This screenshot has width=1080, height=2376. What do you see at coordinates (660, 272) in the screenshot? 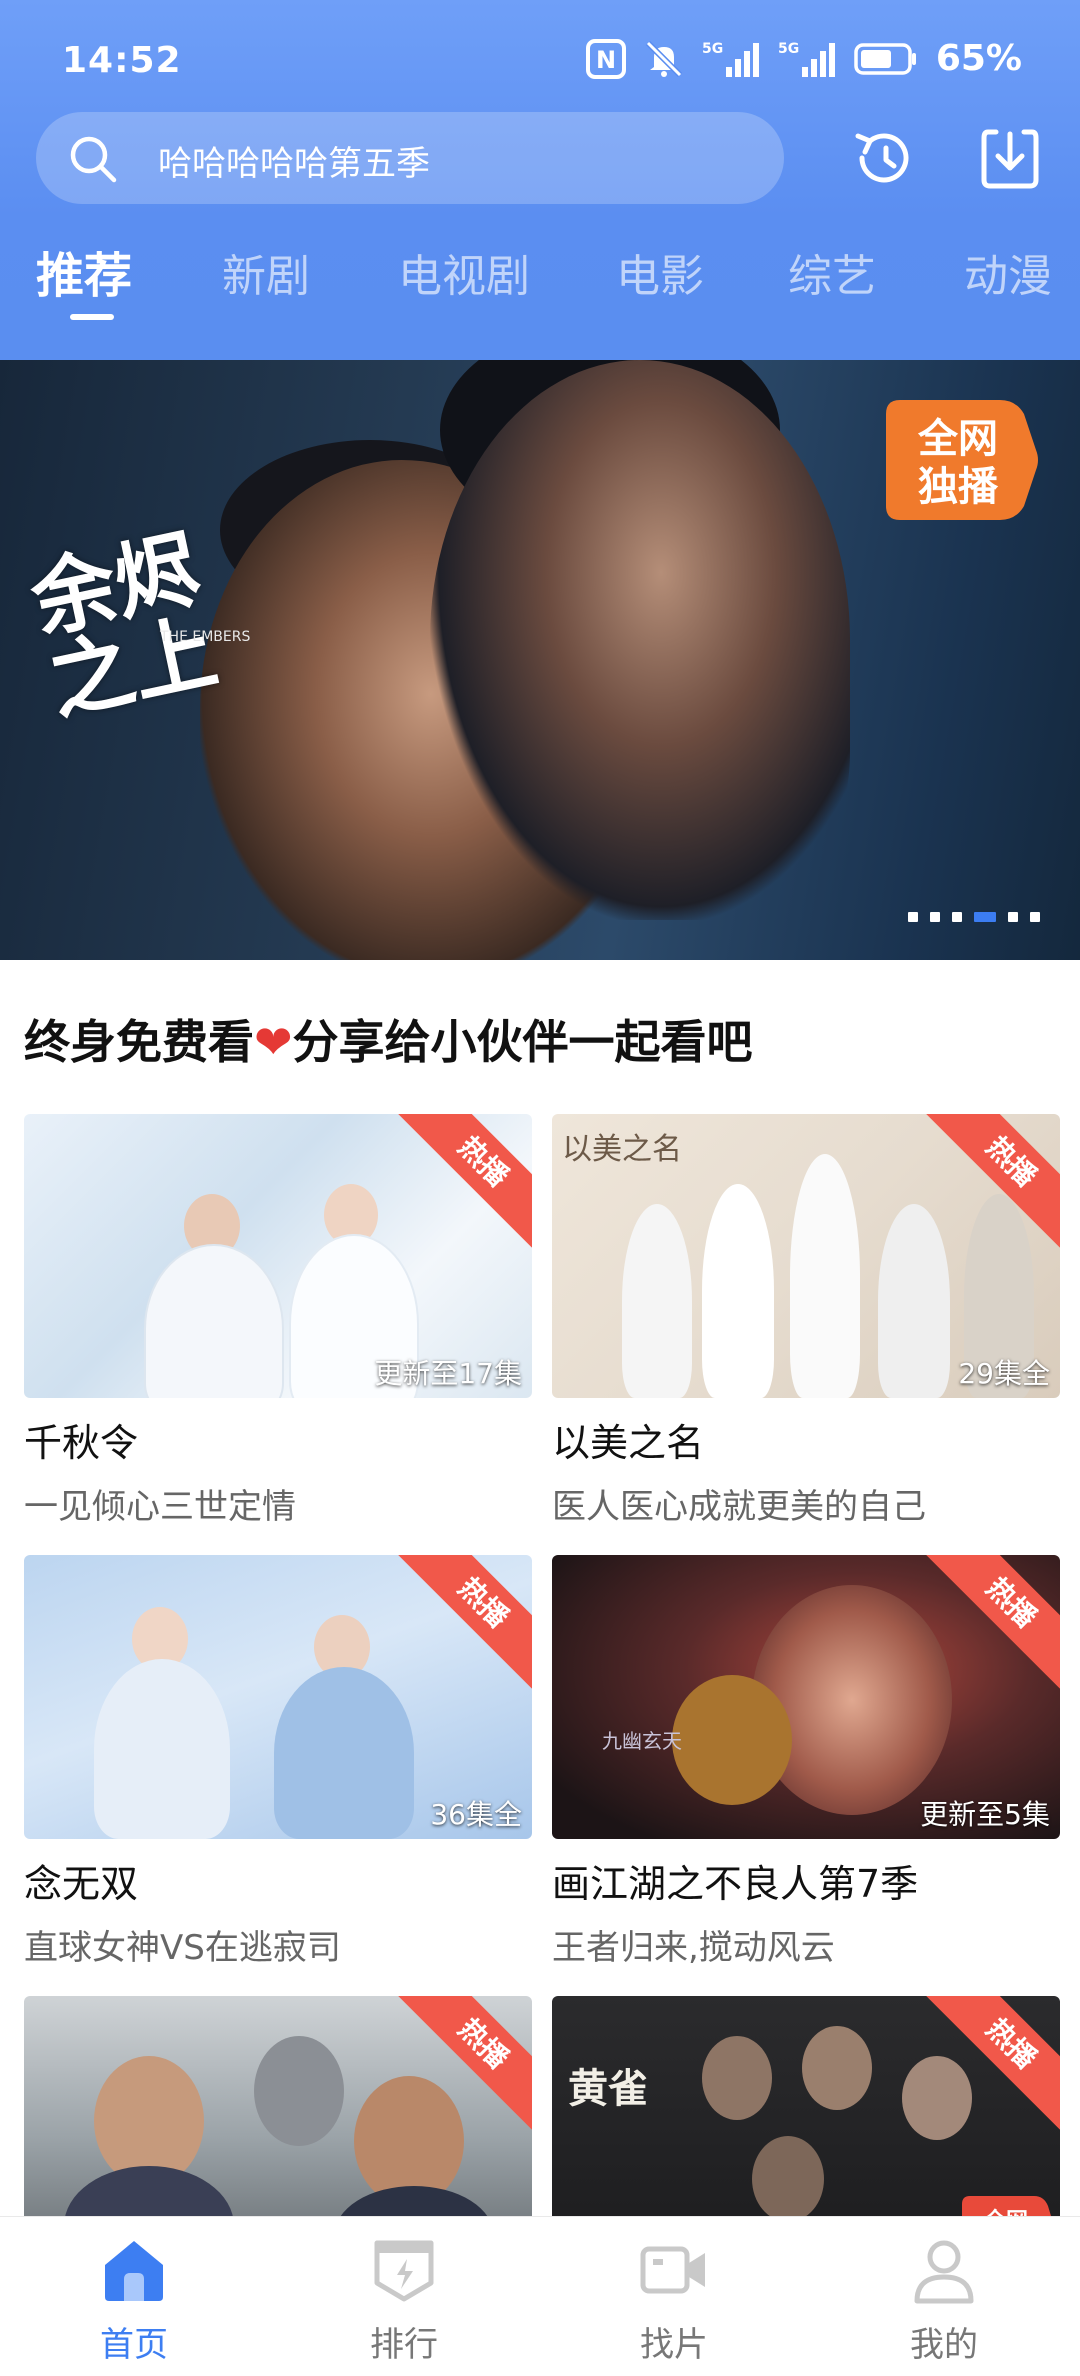
I see `tab-movie: 电影` at bounding box center [660, 272].